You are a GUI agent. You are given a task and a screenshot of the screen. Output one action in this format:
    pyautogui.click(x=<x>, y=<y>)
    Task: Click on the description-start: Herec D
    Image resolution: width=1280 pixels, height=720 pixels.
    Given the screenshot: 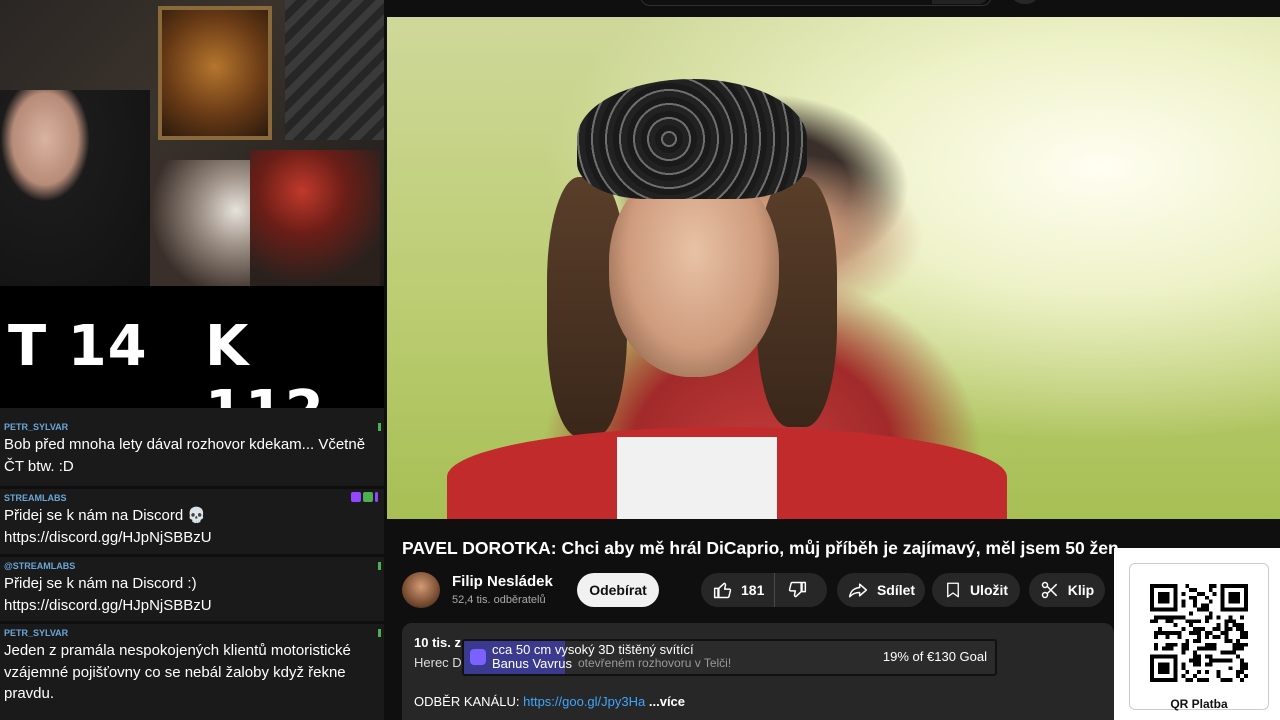 What is the action you would take?
    pyautogui.click(x=438, y=662)
    